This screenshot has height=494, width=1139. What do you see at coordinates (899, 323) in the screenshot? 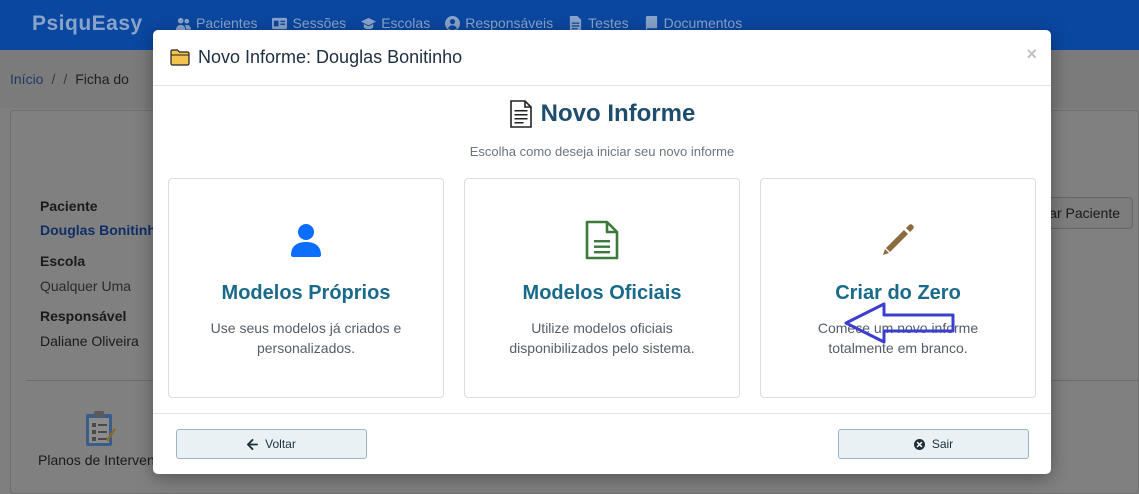
I see `annotation-arrow-icon` at bounding box center [899, 323].